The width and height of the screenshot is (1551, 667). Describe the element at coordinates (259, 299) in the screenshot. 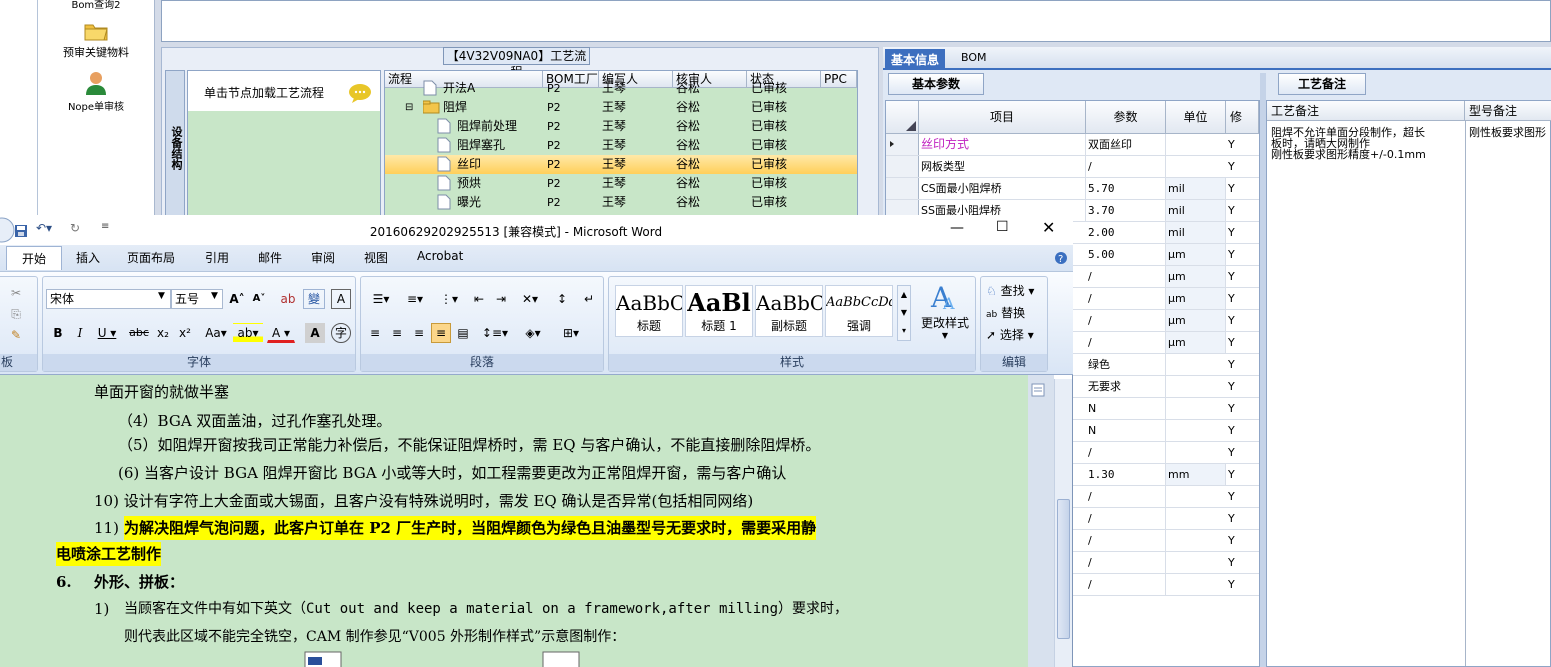

I see `shrink-font-button: A˅` at that location.